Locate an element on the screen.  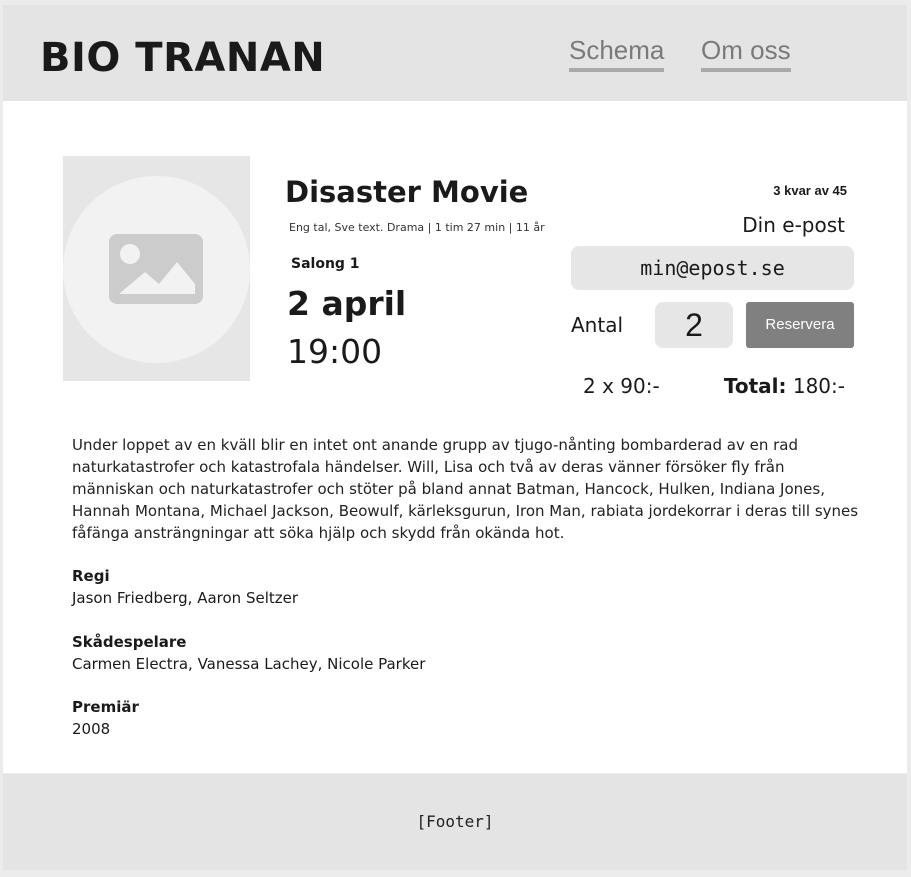
reserve-button: Reservera is located at coordinates (800, 325).